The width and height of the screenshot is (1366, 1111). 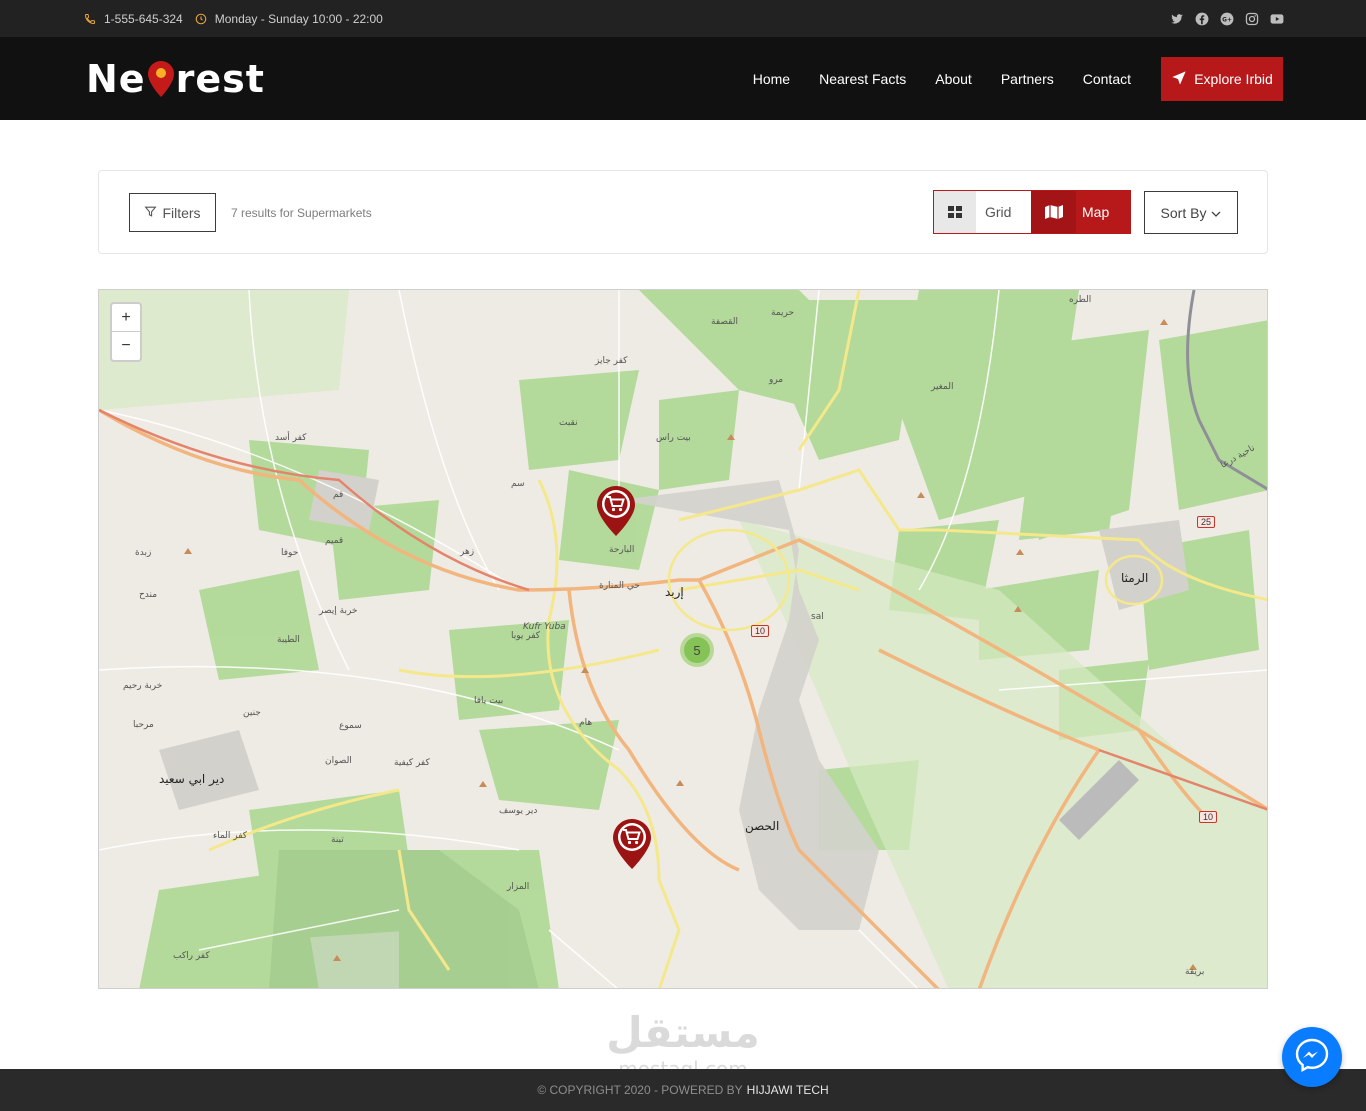 What do you see at coordinates (290, 553) in the screenshot?
I see `map-label-hoffa: حوفا` at bounding box center [290, 553].